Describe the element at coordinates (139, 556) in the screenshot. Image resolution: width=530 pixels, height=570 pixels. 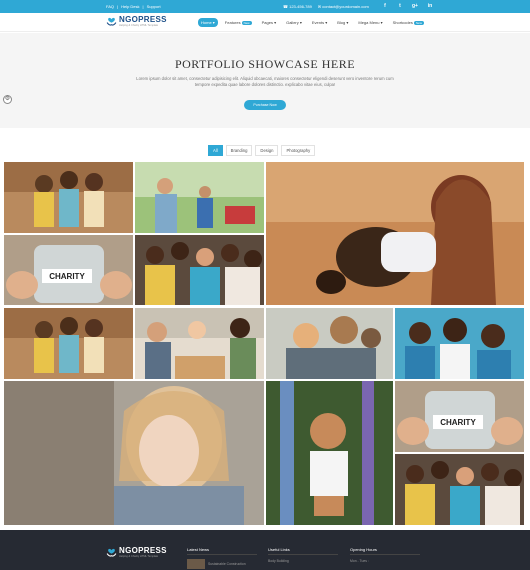
I see `footer-logo-tagline: Helping & Charity HTML Template` at that location.